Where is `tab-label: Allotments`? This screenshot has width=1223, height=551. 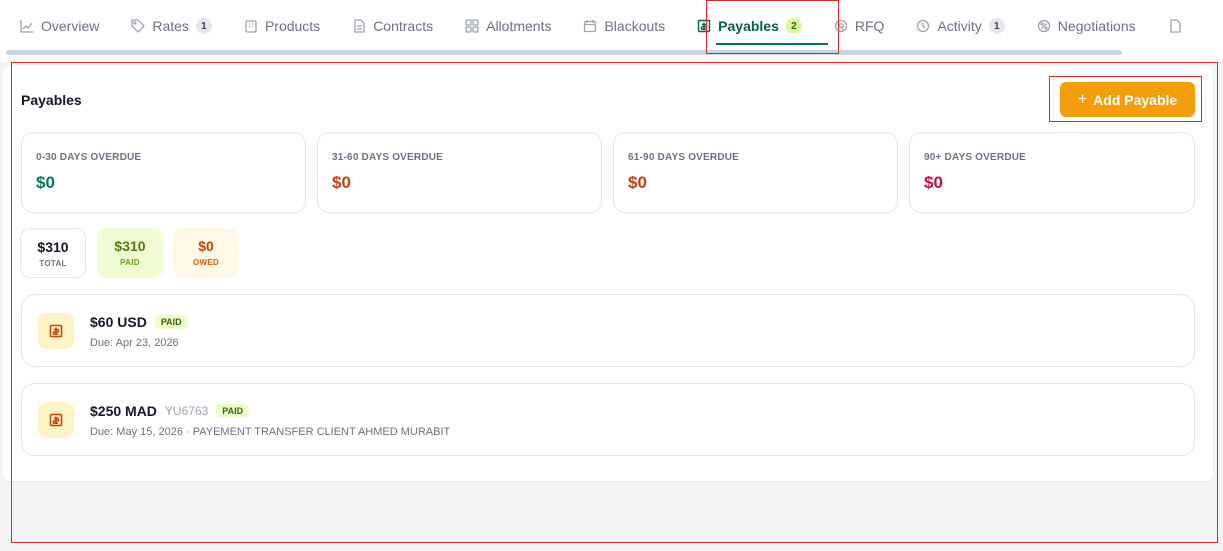
tab-label: Allotments is located at coordinates (519, 26).